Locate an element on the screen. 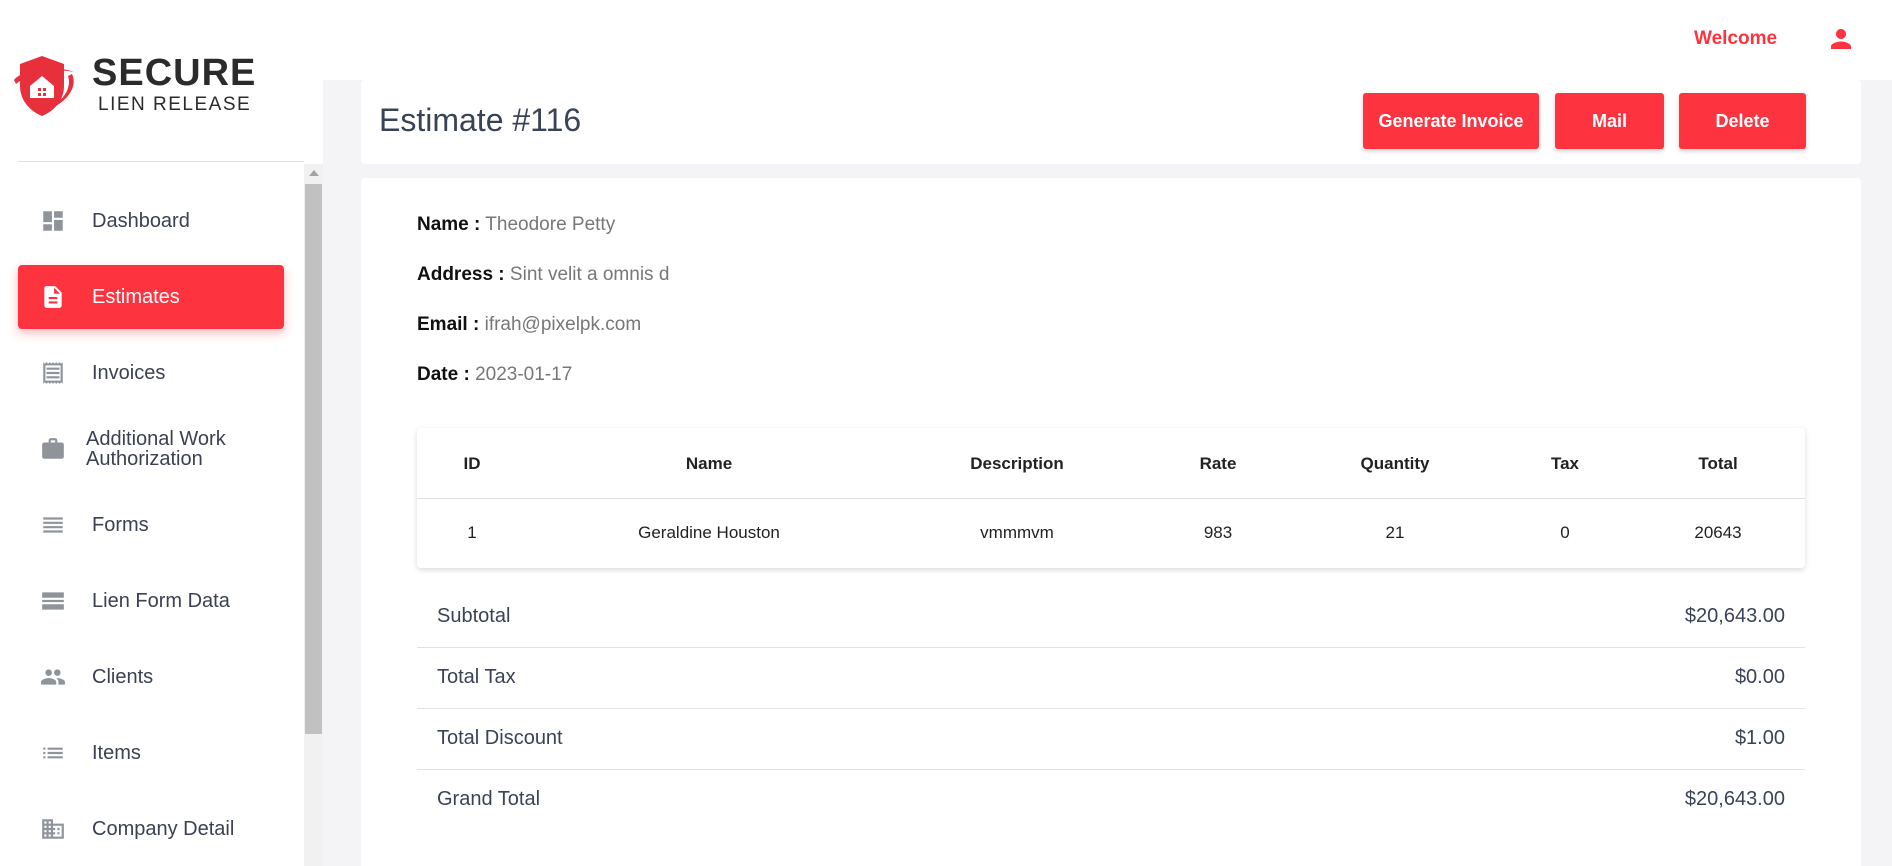 The width and height of the screenshot is (1892, 866). total-discount-row: Total Discount $1.00 is located at coordinates (1111, 739).